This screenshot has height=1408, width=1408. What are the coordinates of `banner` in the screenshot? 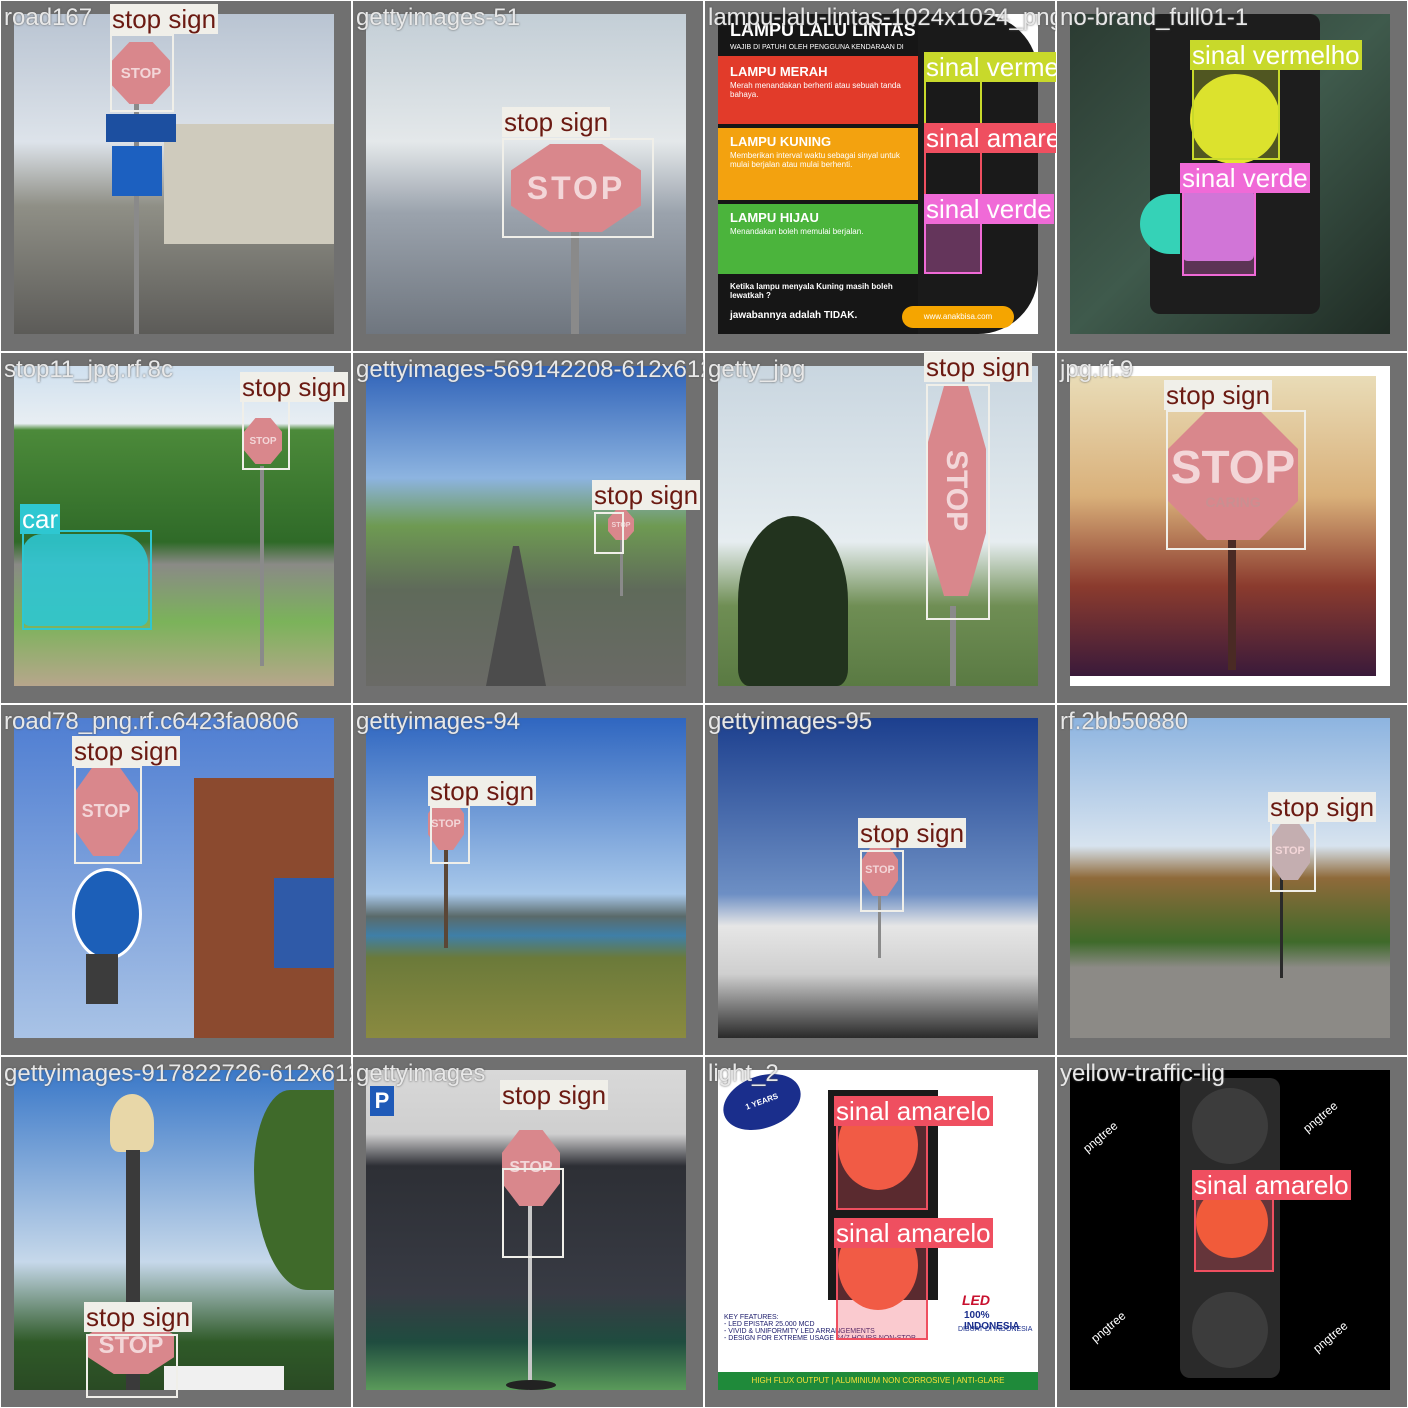 It's located at (304, 923).